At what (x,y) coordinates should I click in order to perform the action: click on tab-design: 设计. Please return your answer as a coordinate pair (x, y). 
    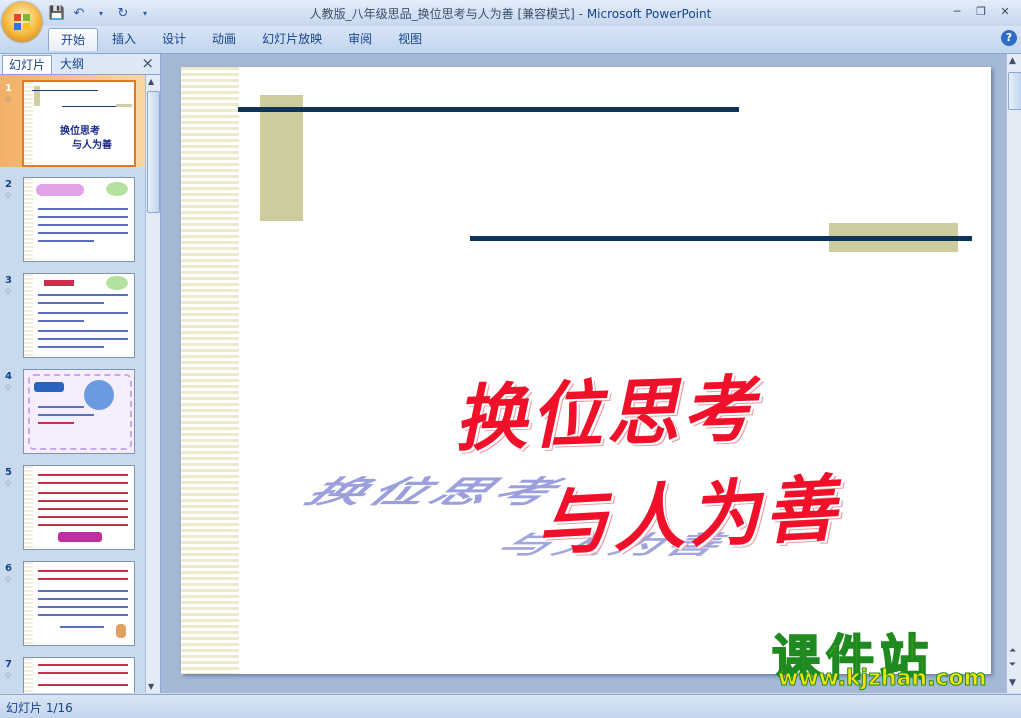
    Looking at the image, I should click on (174, 39).